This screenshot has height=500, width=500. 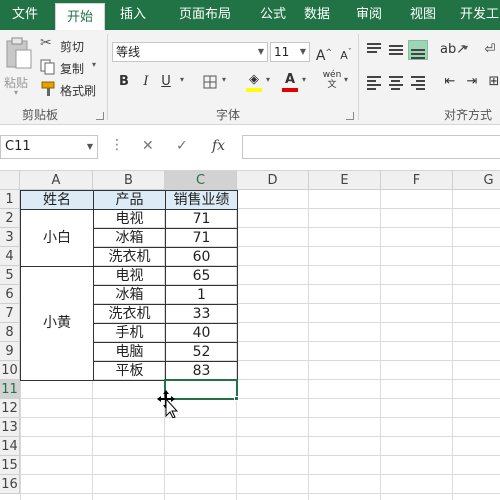 I want to click on font-size-select: 11 ▼, so click(x=290, y=52).